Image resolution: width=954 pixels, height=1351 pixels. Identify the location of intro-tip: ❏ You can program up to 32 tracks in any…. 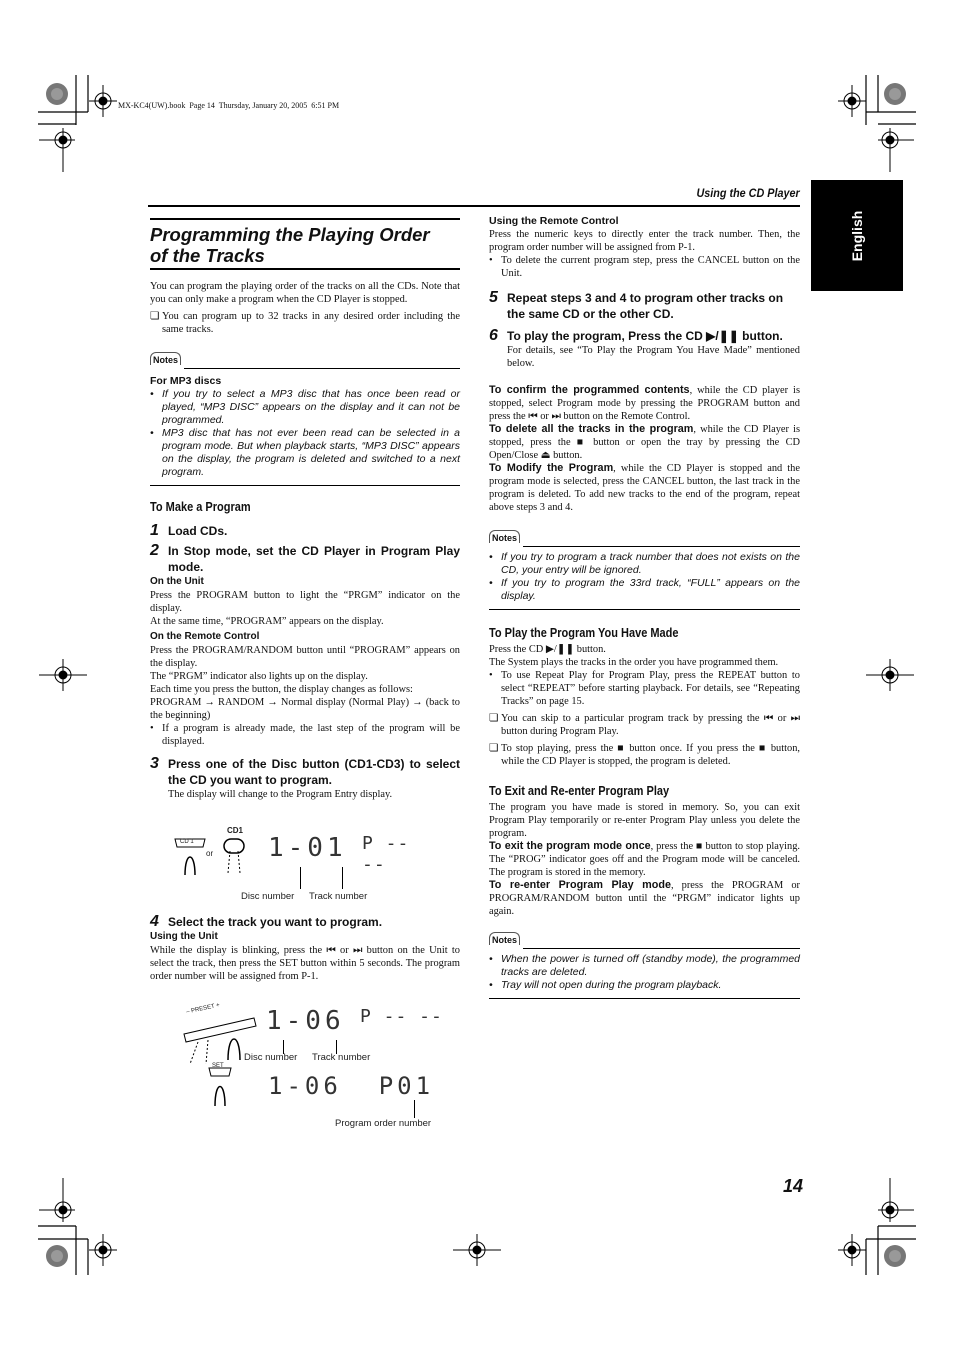
(305, 323).